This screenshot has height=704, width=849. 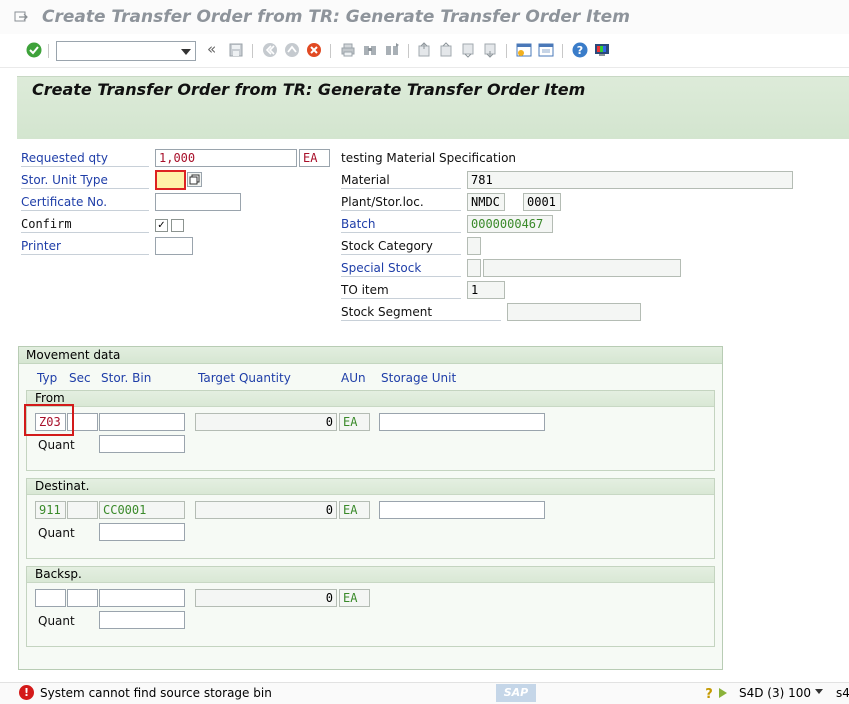 What do you see at coordinates (21, 17) in the screenshot?
I see `window-menu-icon` at bounding box center [21, 17].